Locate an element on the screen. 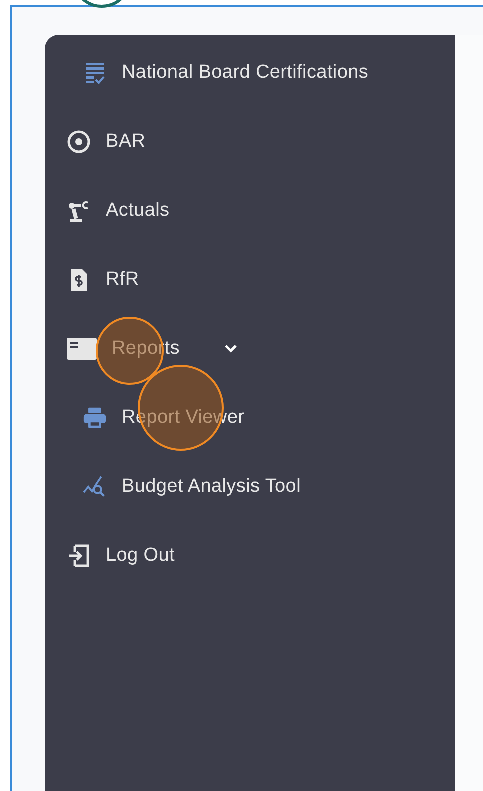  robot-arm-icon is located at coordinates (79, 211).